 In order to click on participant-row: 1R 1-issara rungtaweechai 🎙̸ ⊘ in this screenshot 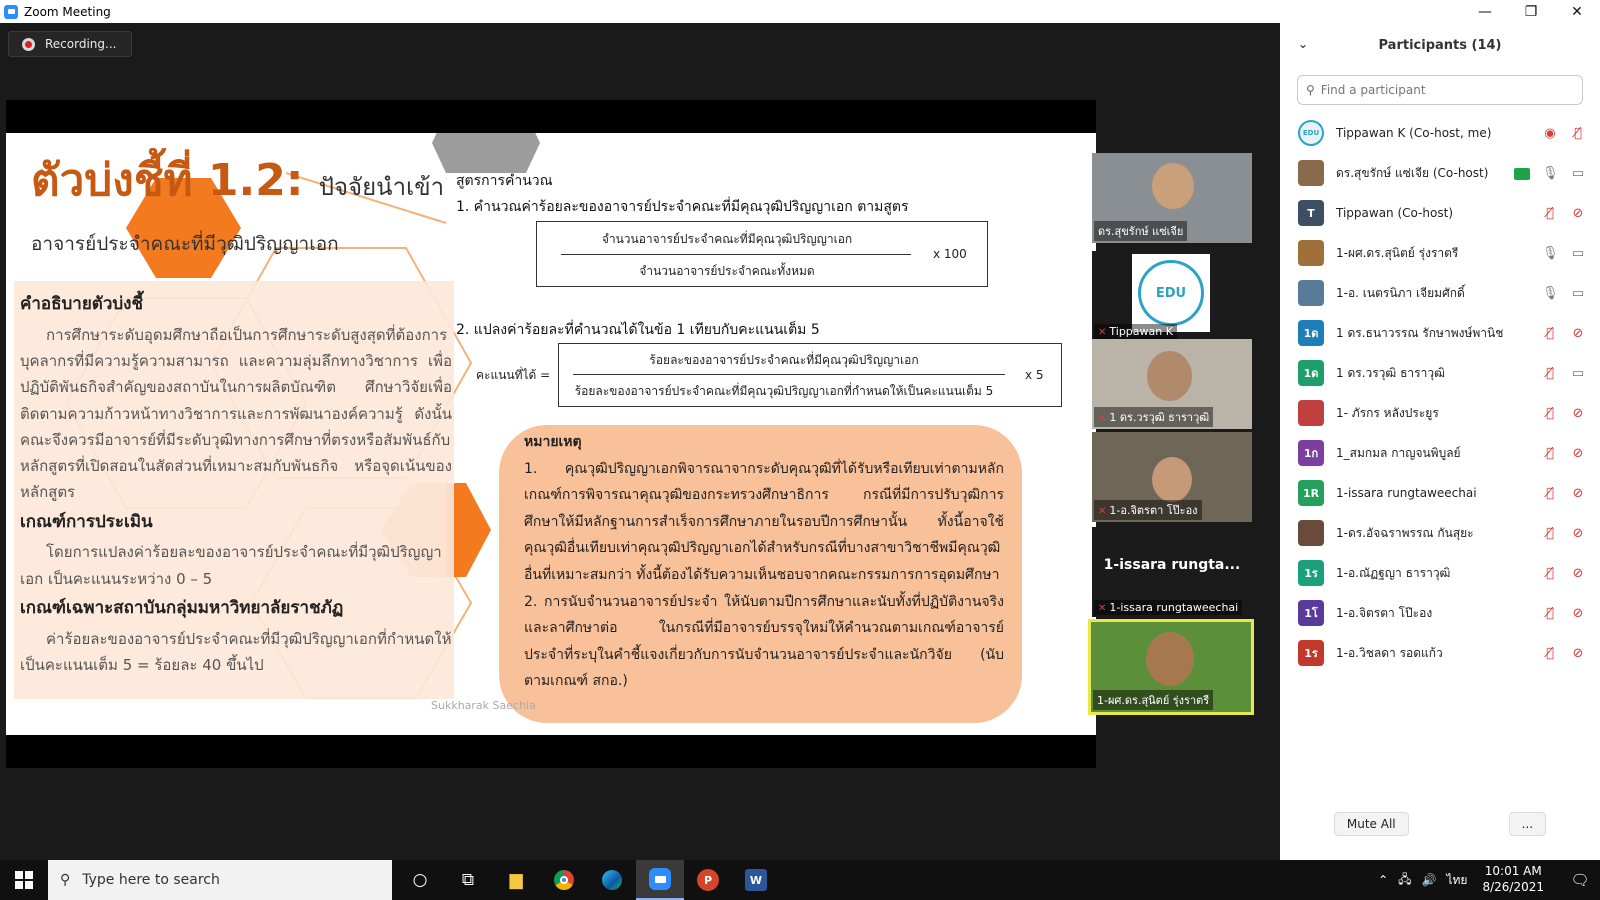, I will do `click(1440, 493)`.